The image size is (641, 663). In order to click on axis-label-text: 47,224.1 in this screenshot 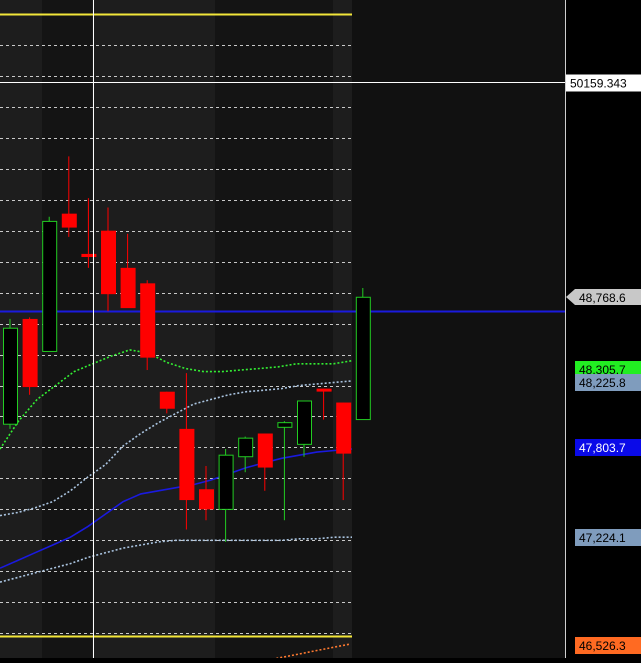, I will do `click(602, 538)`.